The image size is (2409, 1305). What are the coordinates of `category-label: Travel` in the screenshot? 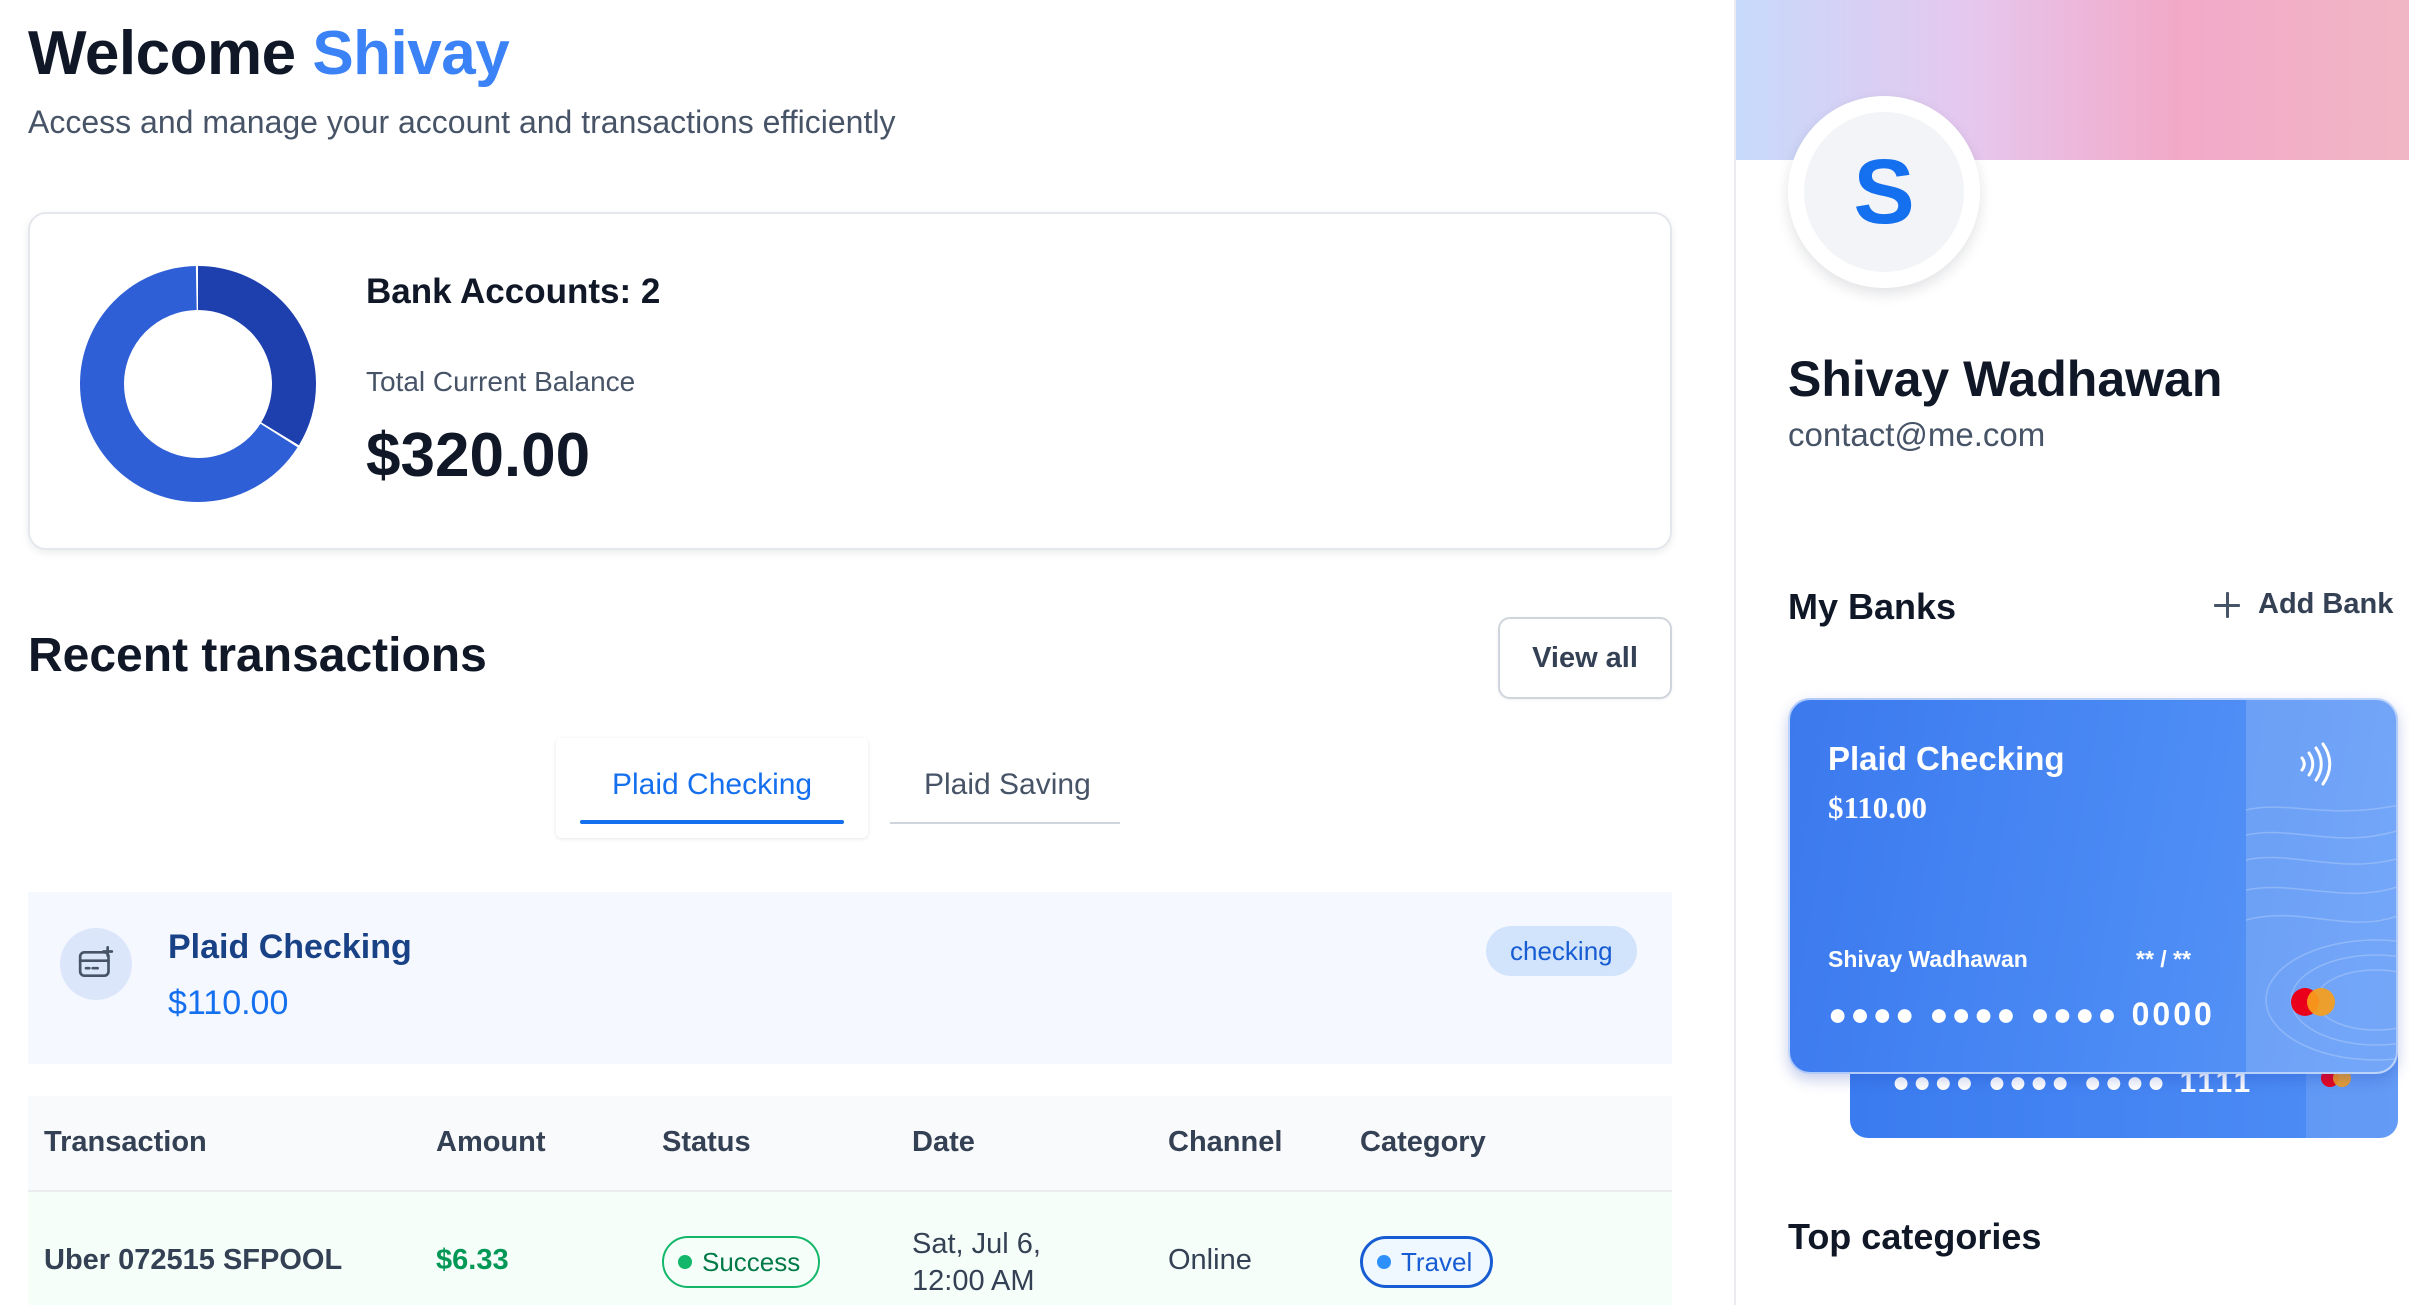 It's located at (1437, 1261).